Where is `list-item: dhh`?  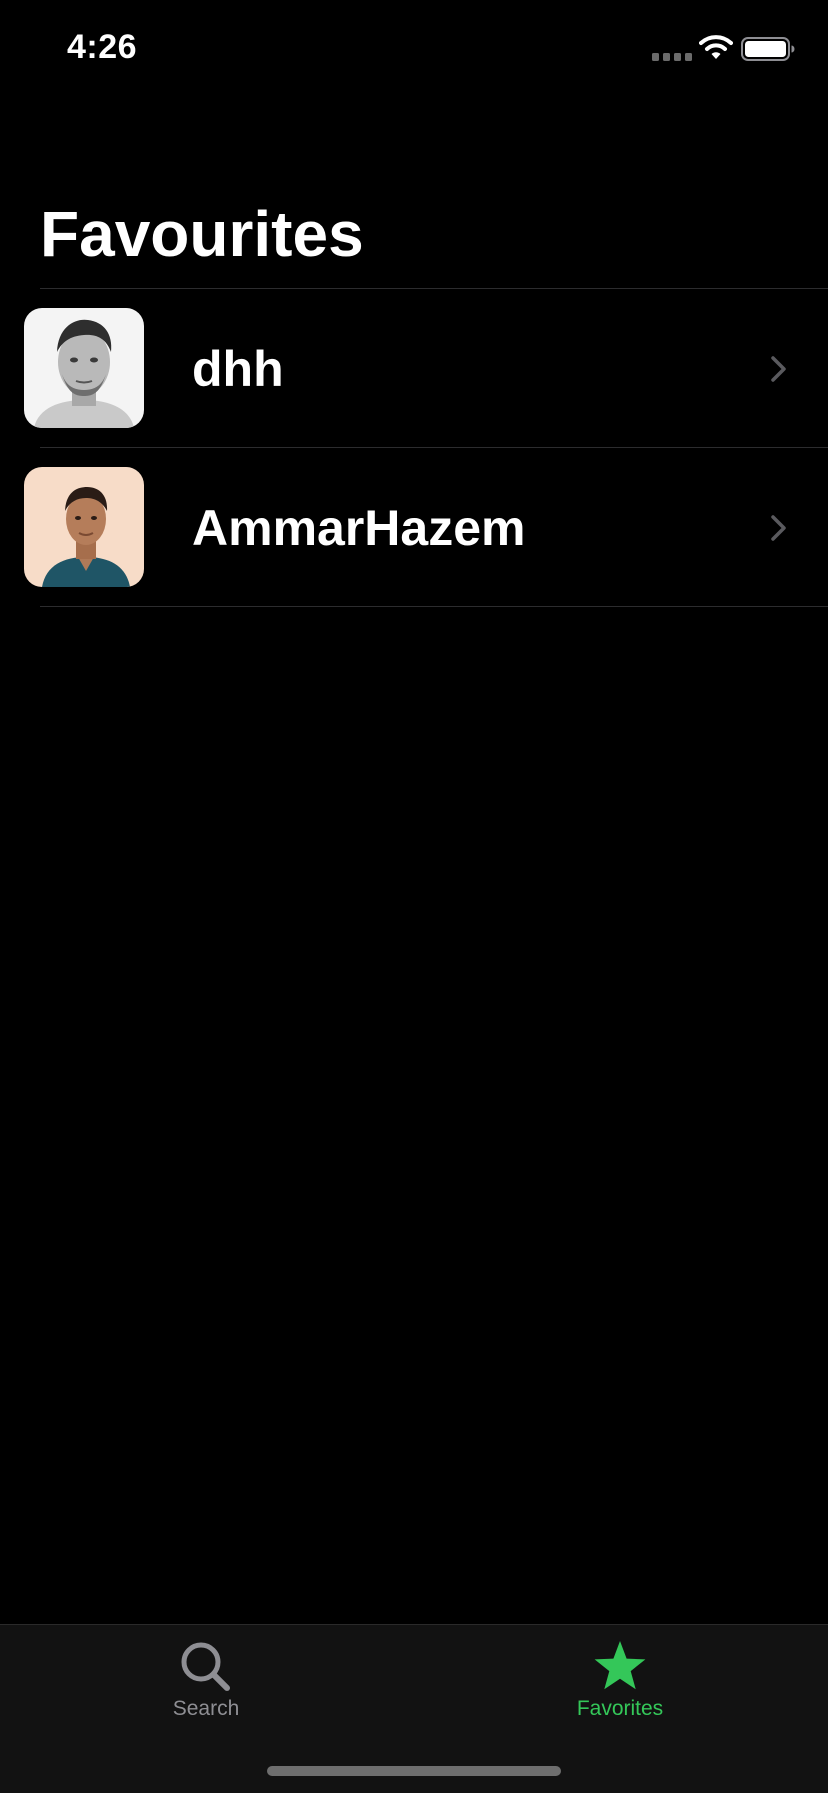 list-item: dhh is located at coordinates (414, 368).